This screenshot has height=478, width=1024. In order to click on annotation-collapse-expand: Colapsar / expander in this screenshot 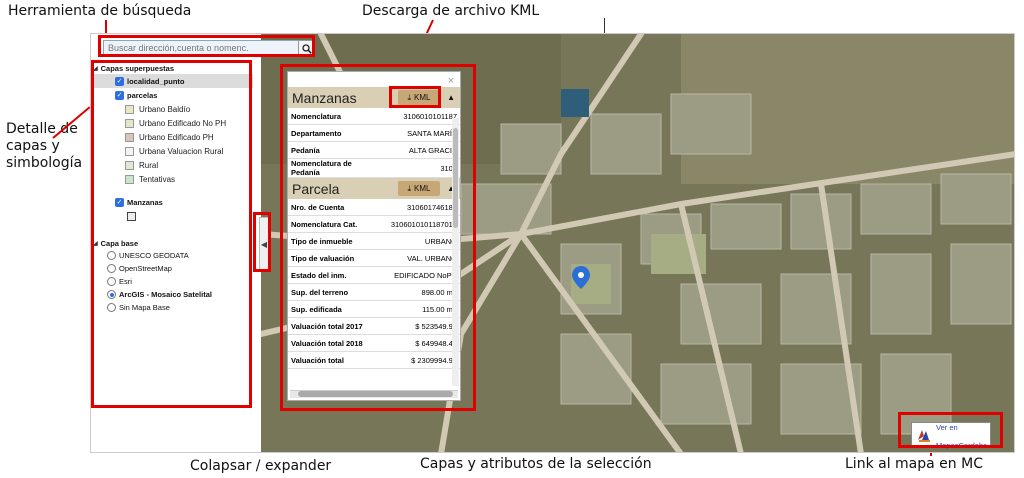, I will do `click(261, 466)`.